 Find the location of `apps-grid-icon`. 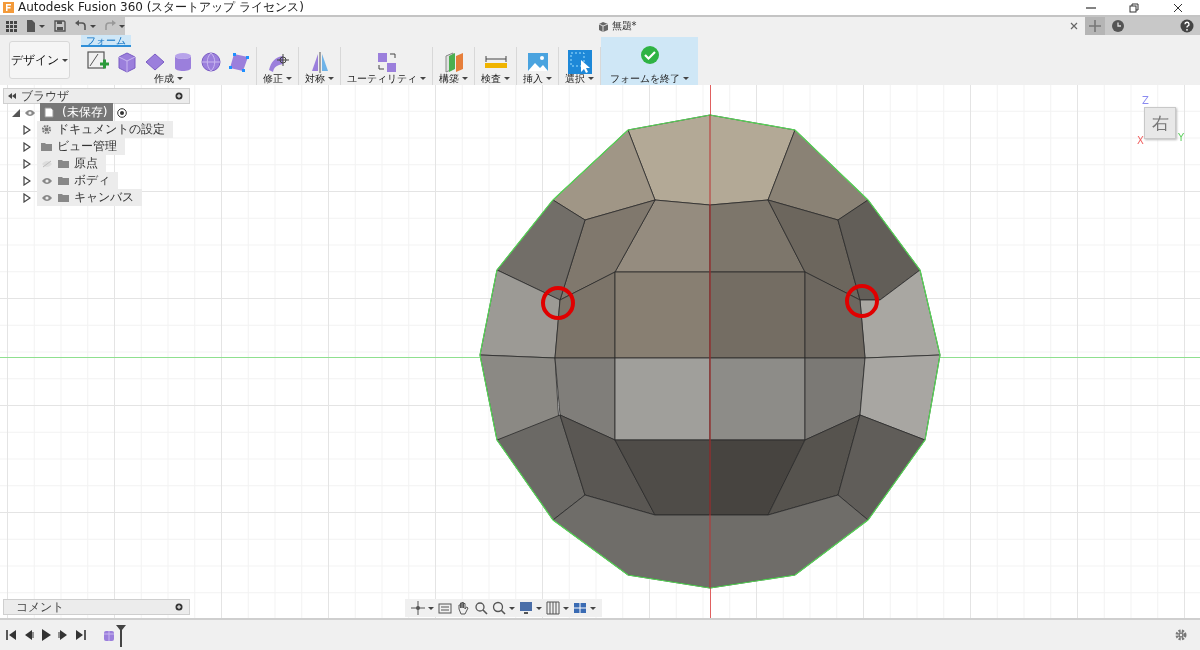

apps-grid-icon is located at coordinates (11, 26).